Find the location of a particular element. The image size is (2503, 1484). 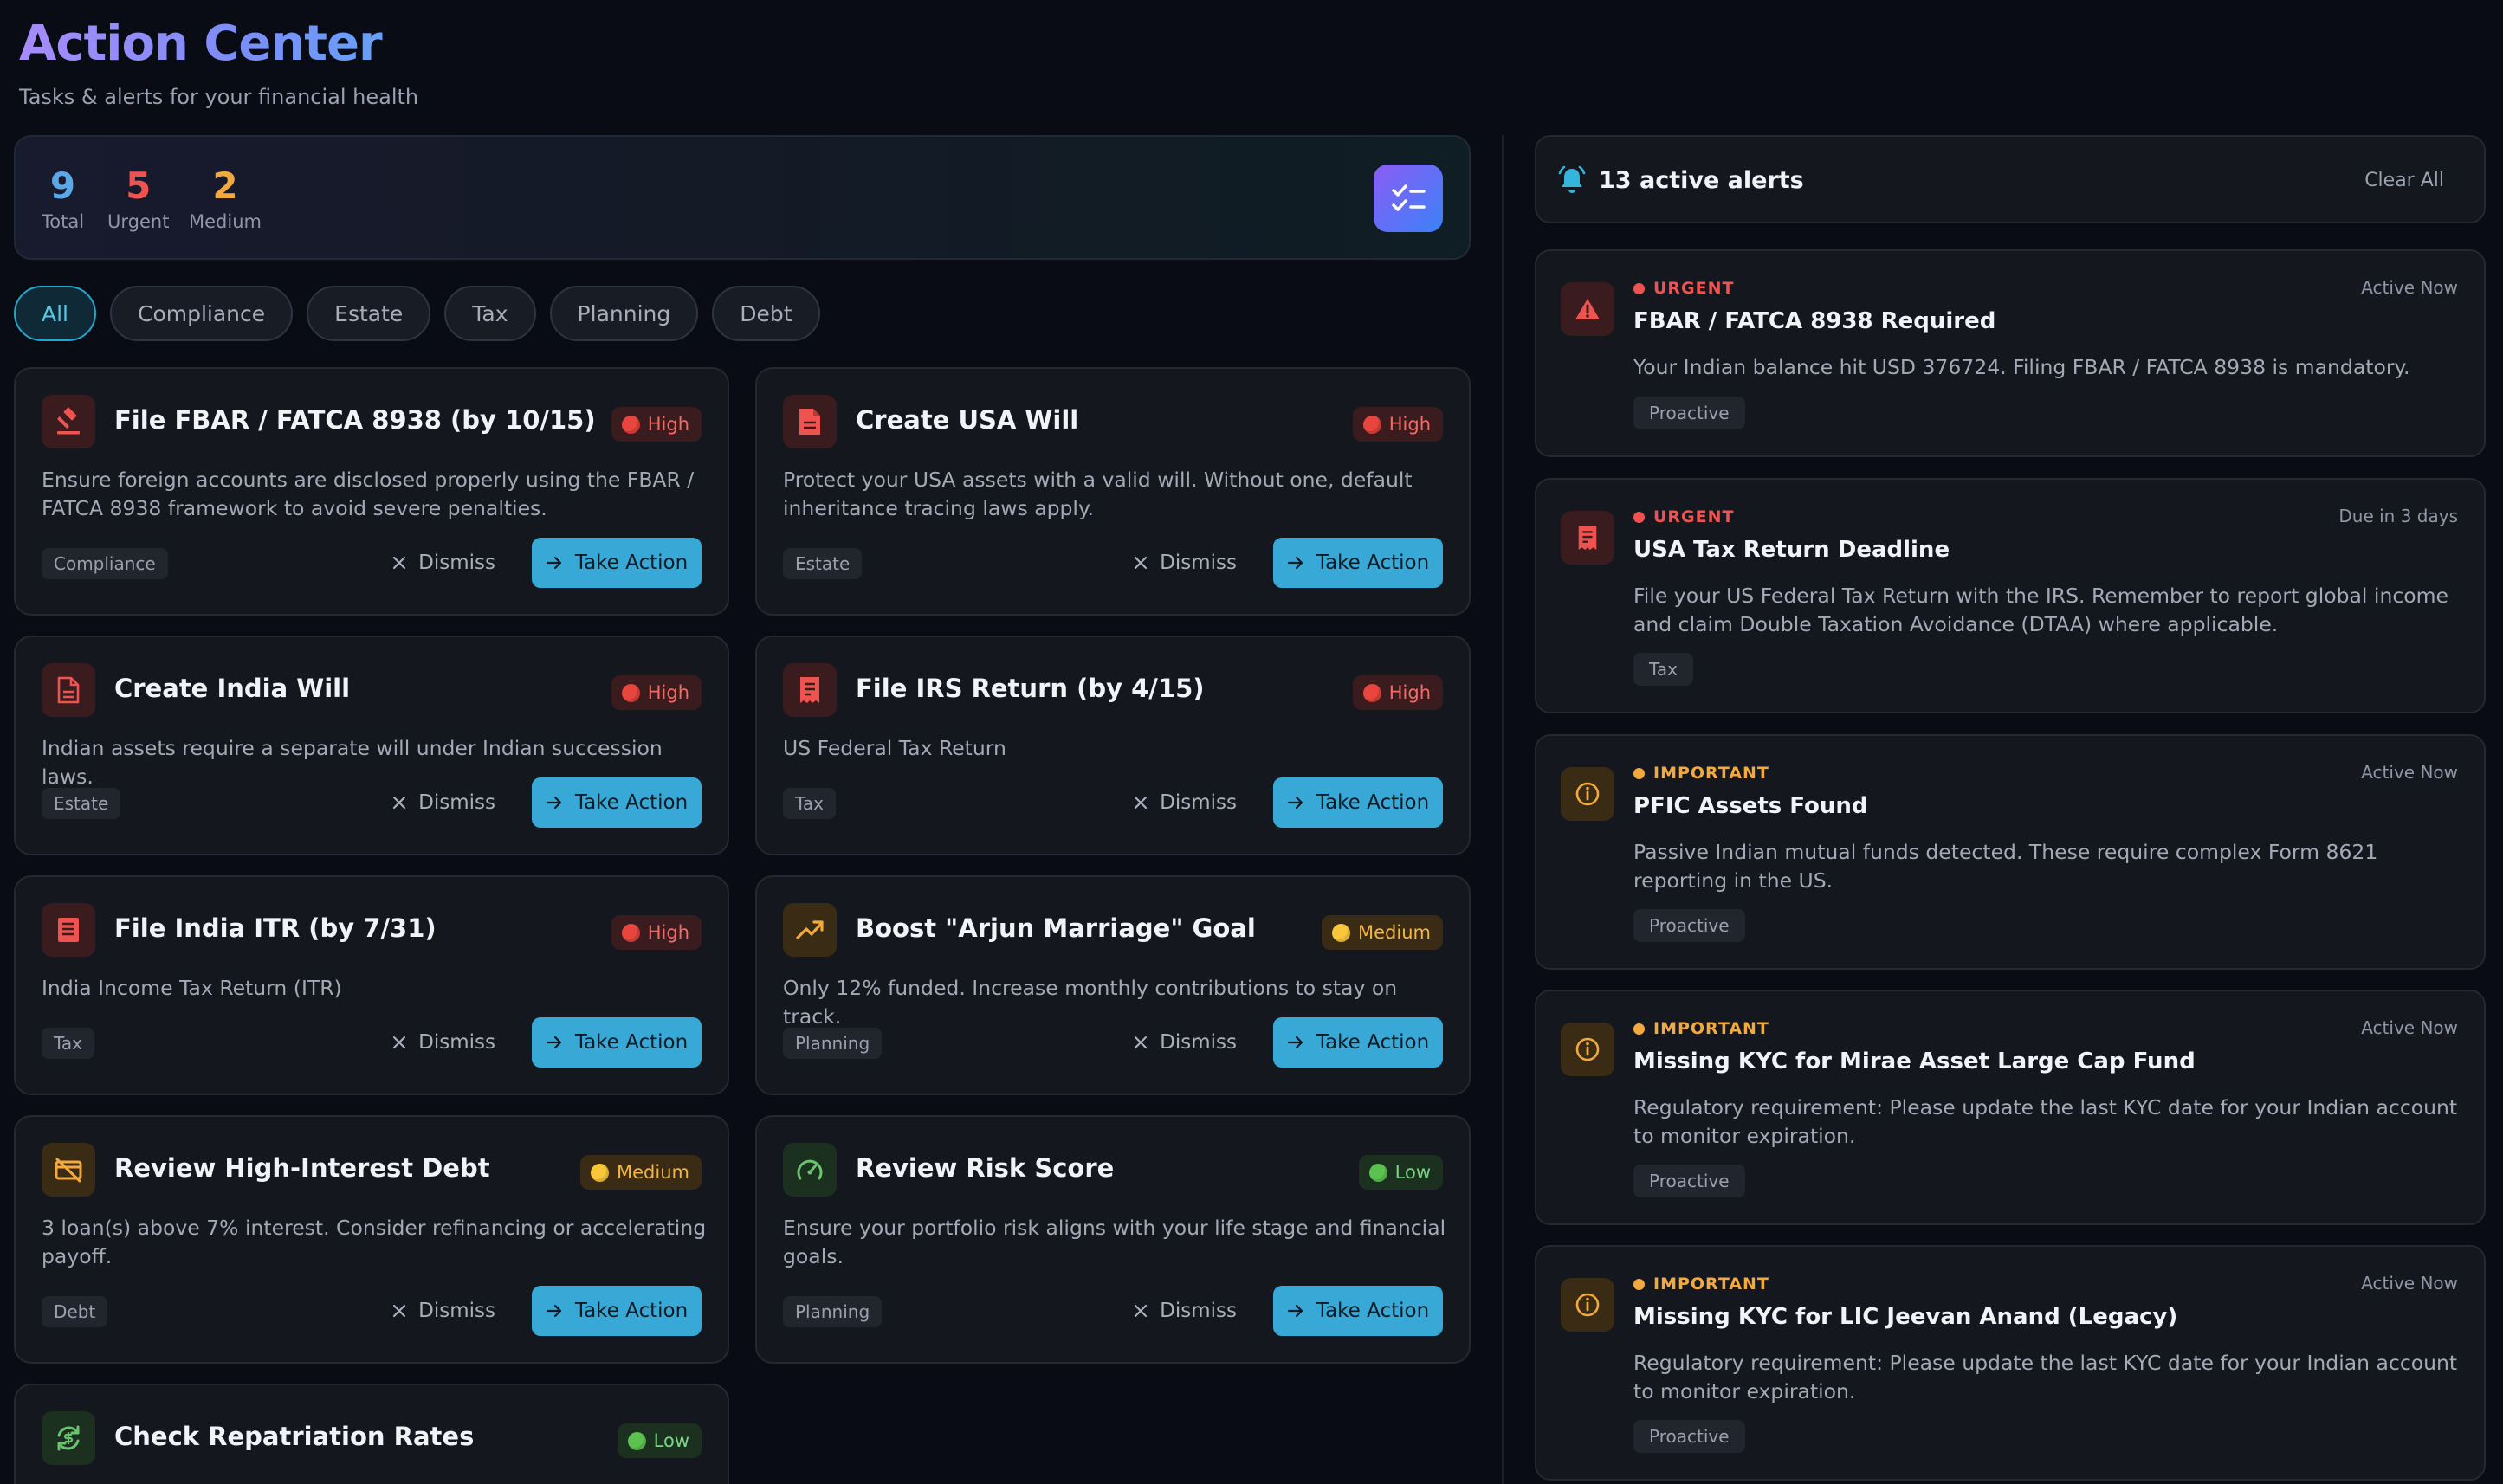

task-description: US Federal Tax Return is located at coordinates (894, 748).